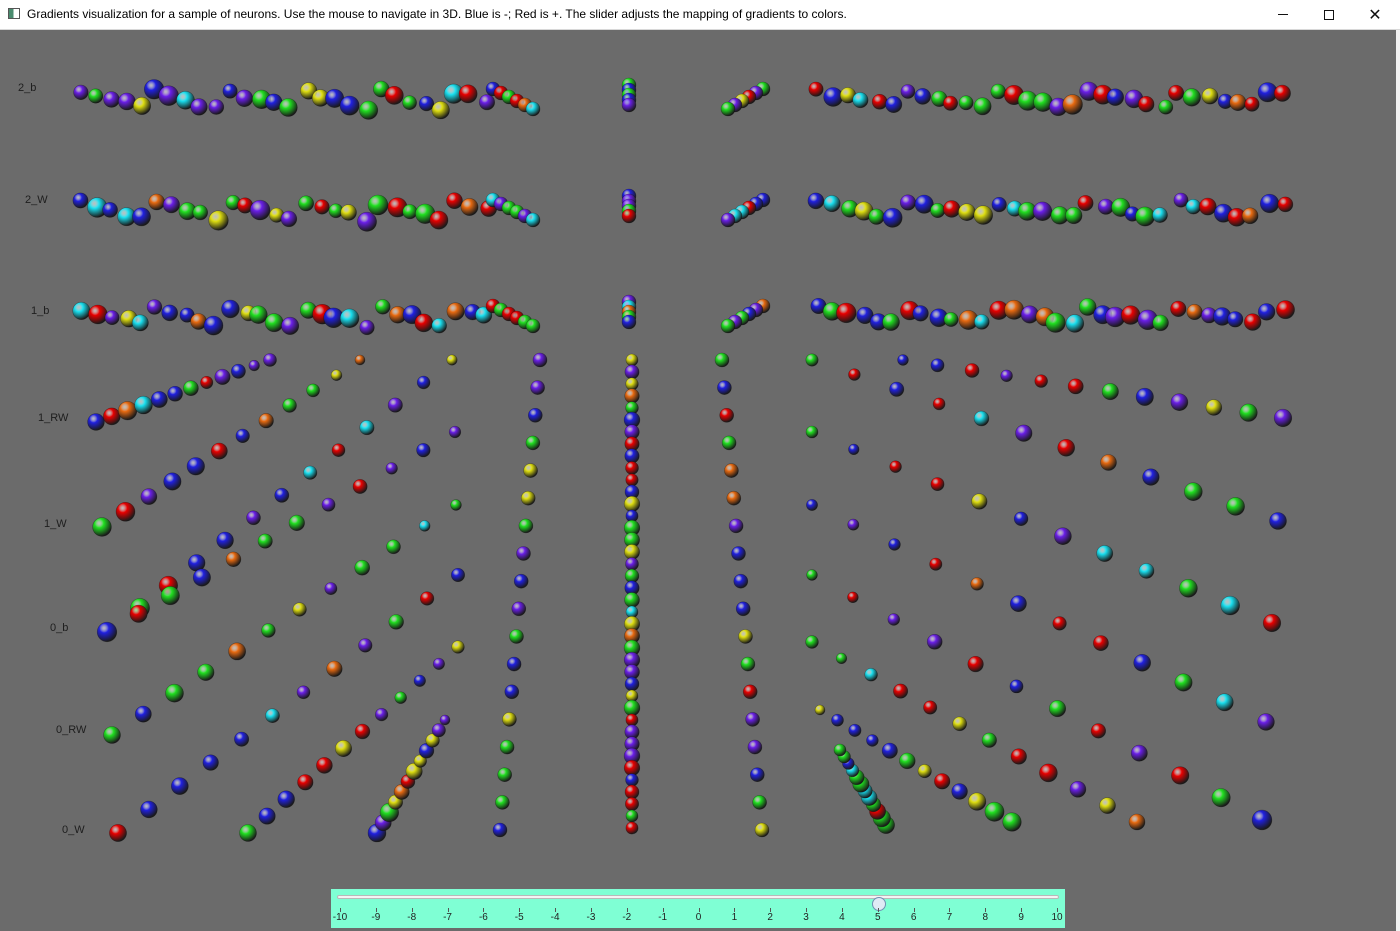 Image resolution: width=1400 pixels, height=931 pixels. I want to click on slider-tick-label: 0, so click(698, 917).